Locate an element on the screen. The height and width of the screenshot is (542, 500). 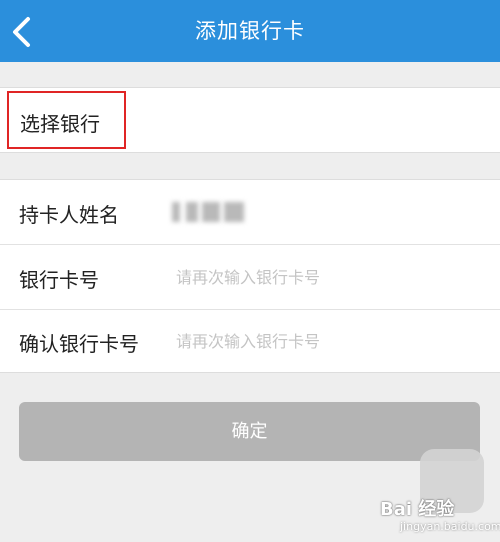
page-title: 添加银行卡 is located at coordinates (250, 31).